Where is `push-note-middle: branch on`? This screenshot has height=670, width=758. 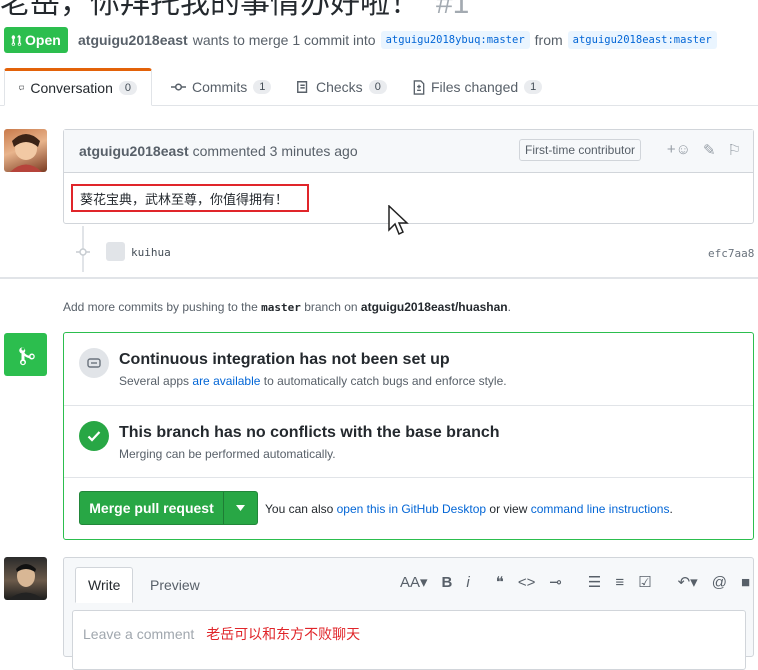
push-note-middle: branch on is located at coordinates (331, 307).